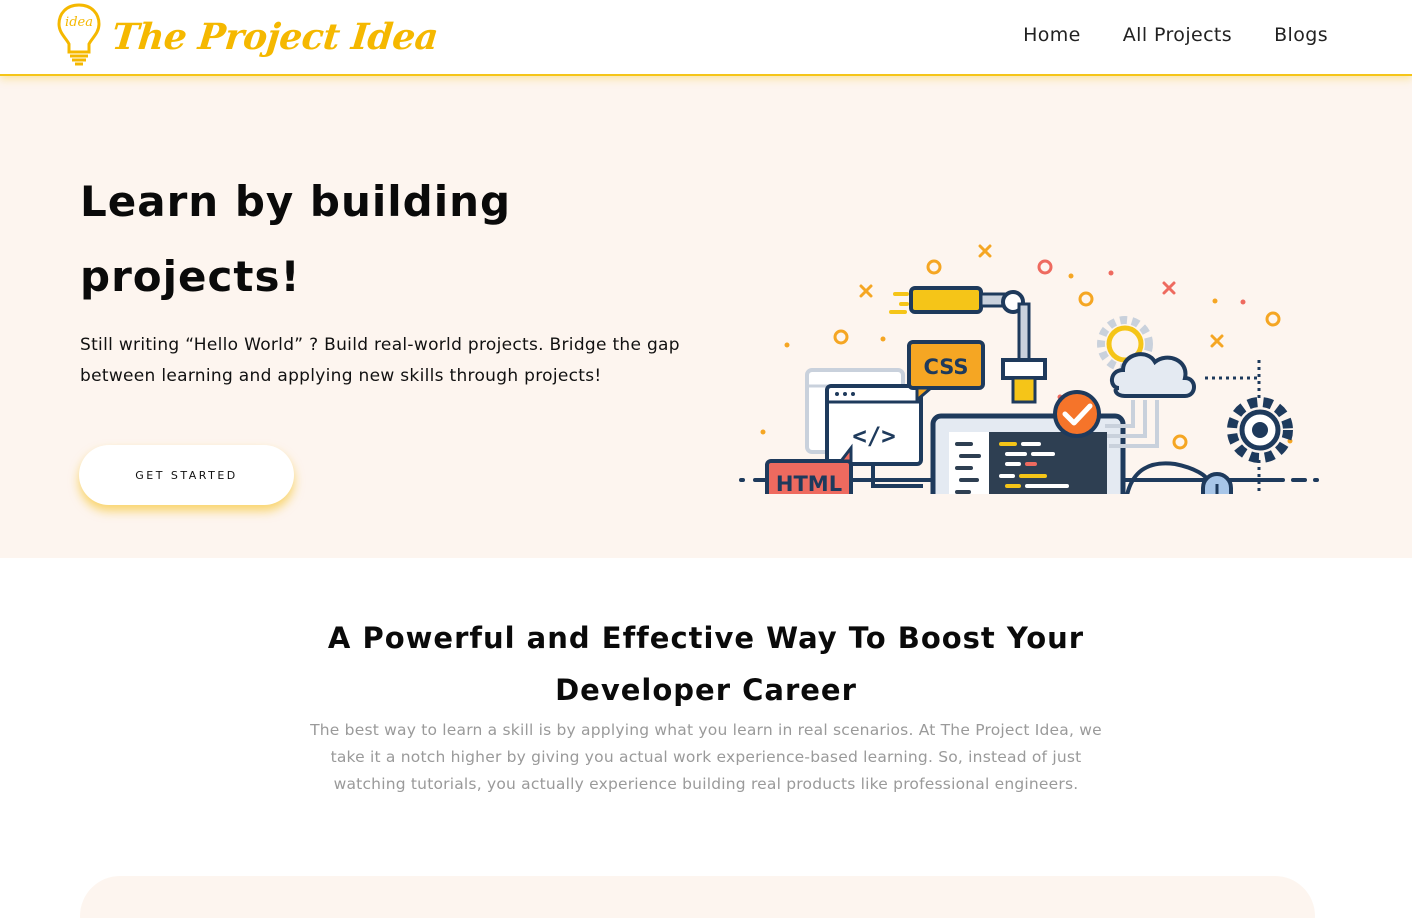 This screenshot has height=918, width=1412. Describe the element at coordinates (274, 37) in the screenshot. I see `logo-text: The Project Idea` at that location.